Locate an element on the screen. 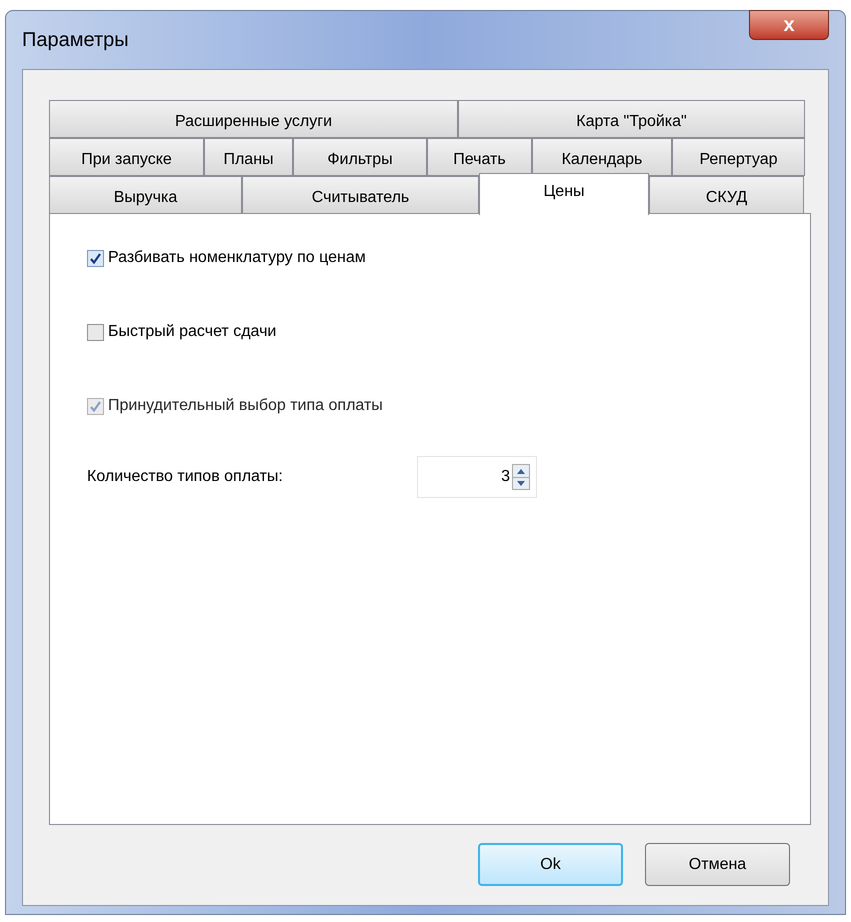 Image resolution: width=851 pixels, height=922 pixels. checkbox-label: Разбивать номенклатуру по ценам is located at coordinates (237, 258).